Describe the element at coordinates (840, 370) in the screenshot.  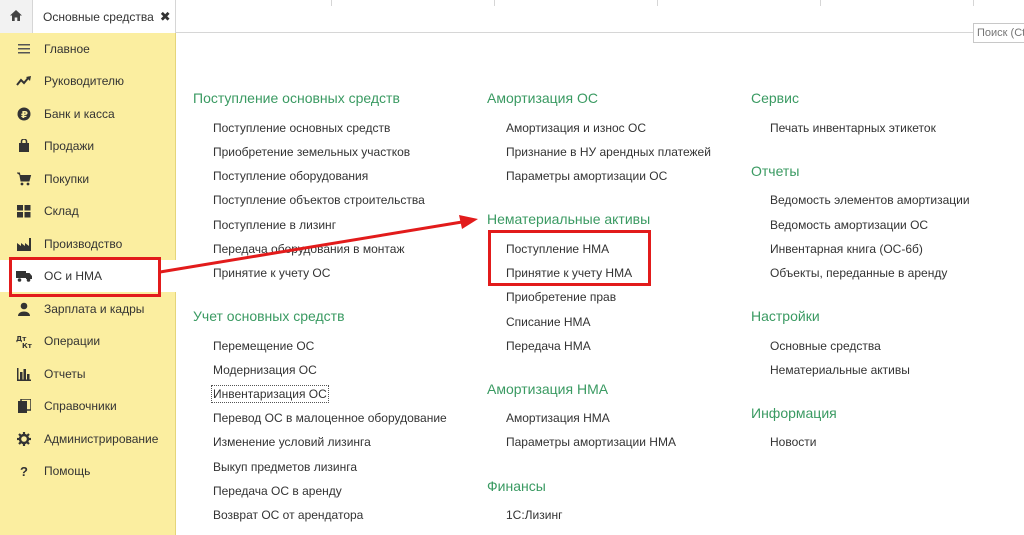
I see `link-settings-nma: Нематериальные активы` at that location.